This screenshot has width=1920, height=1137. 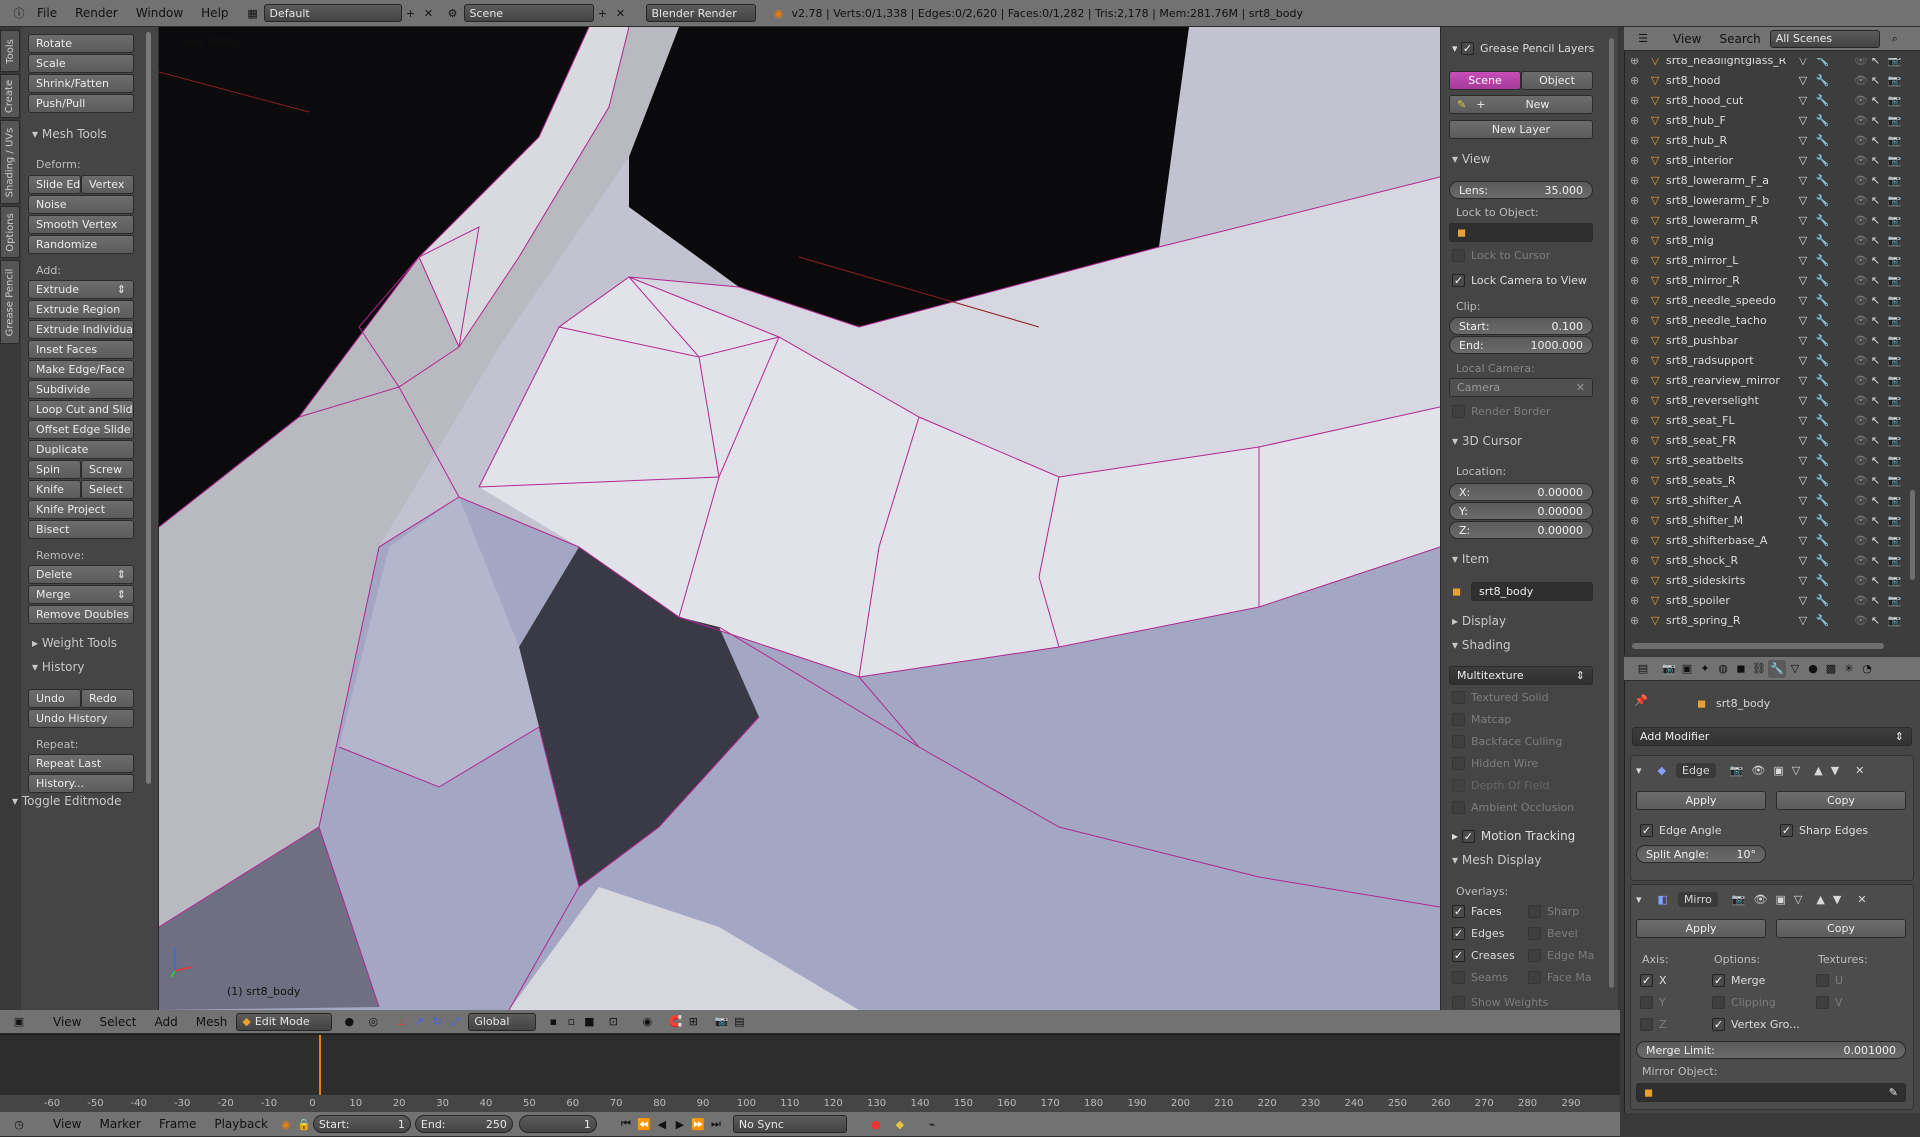 I want to click on close-icon: ✕, so click(x=1580, y=387).